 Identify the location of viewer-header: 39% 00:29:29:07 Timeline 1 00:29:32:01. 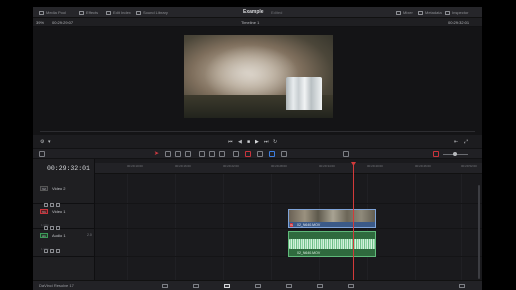
(257, 22).